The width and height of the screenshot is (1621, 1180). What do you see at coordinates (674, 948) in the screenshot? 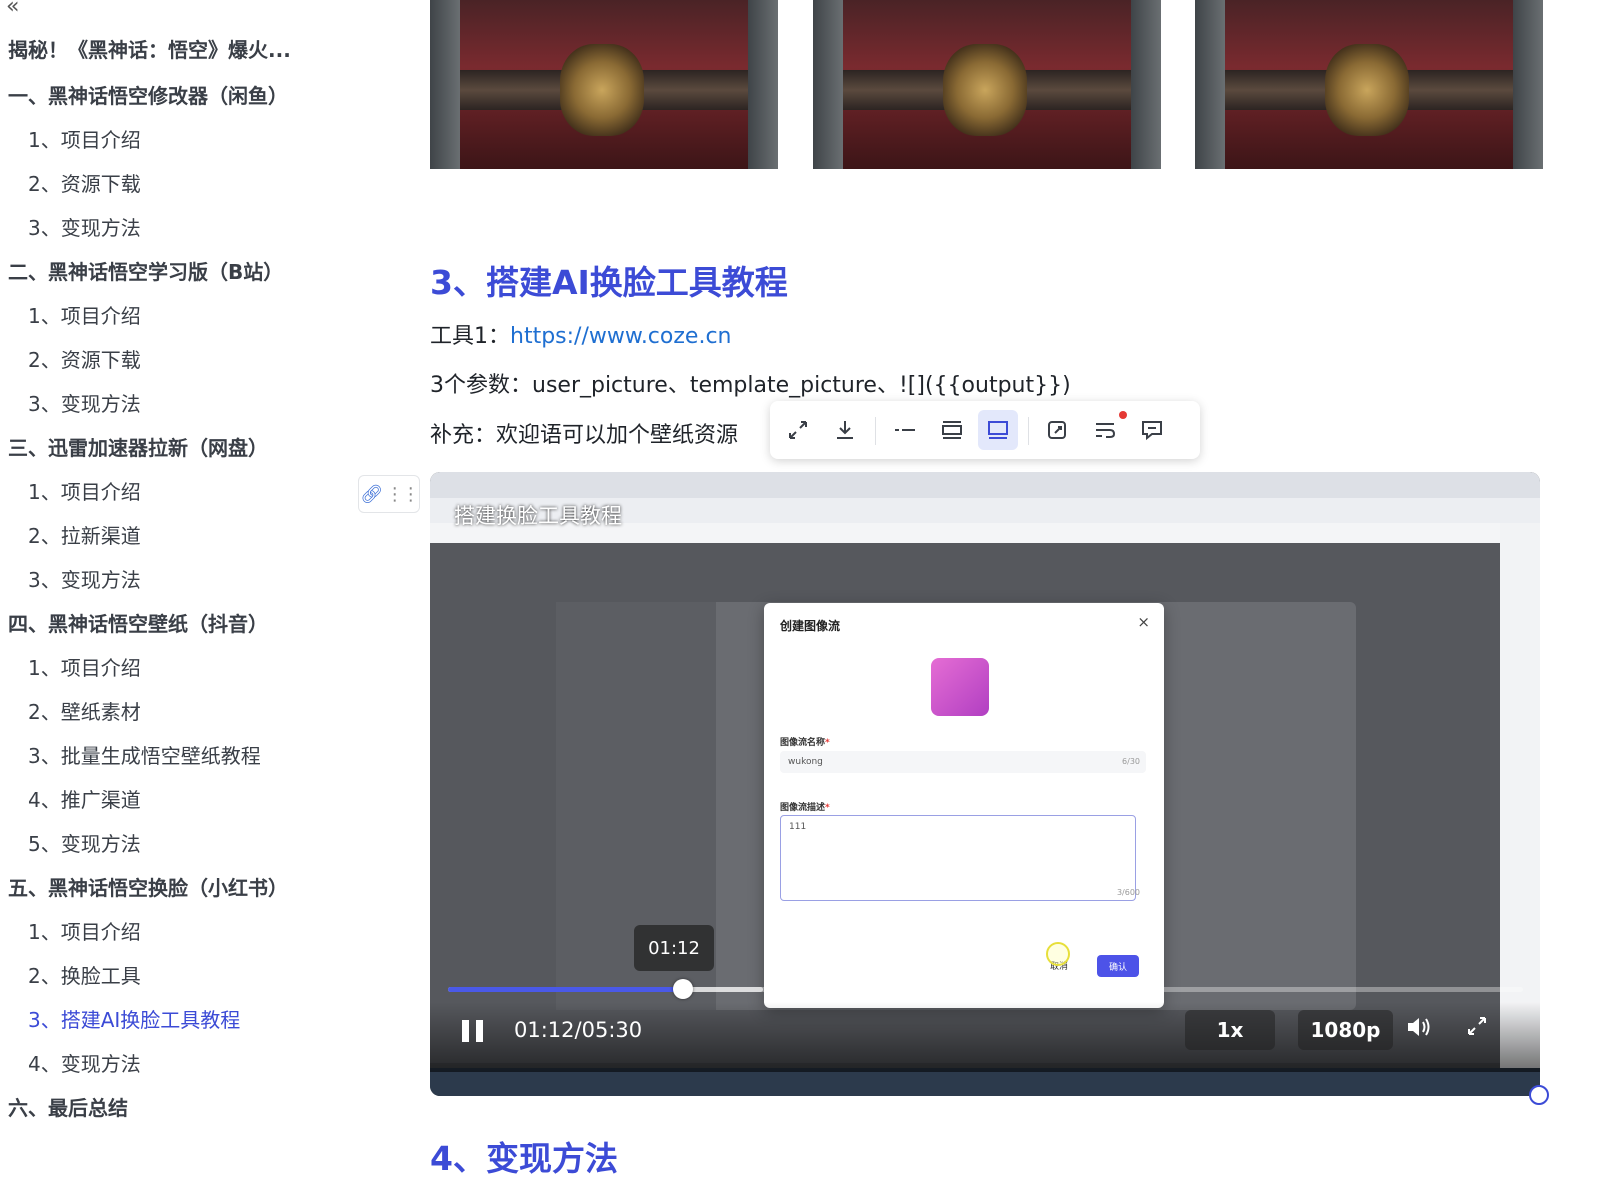
I see `seek-time-tooltip: 01:12` at bounding box center [674, 948].